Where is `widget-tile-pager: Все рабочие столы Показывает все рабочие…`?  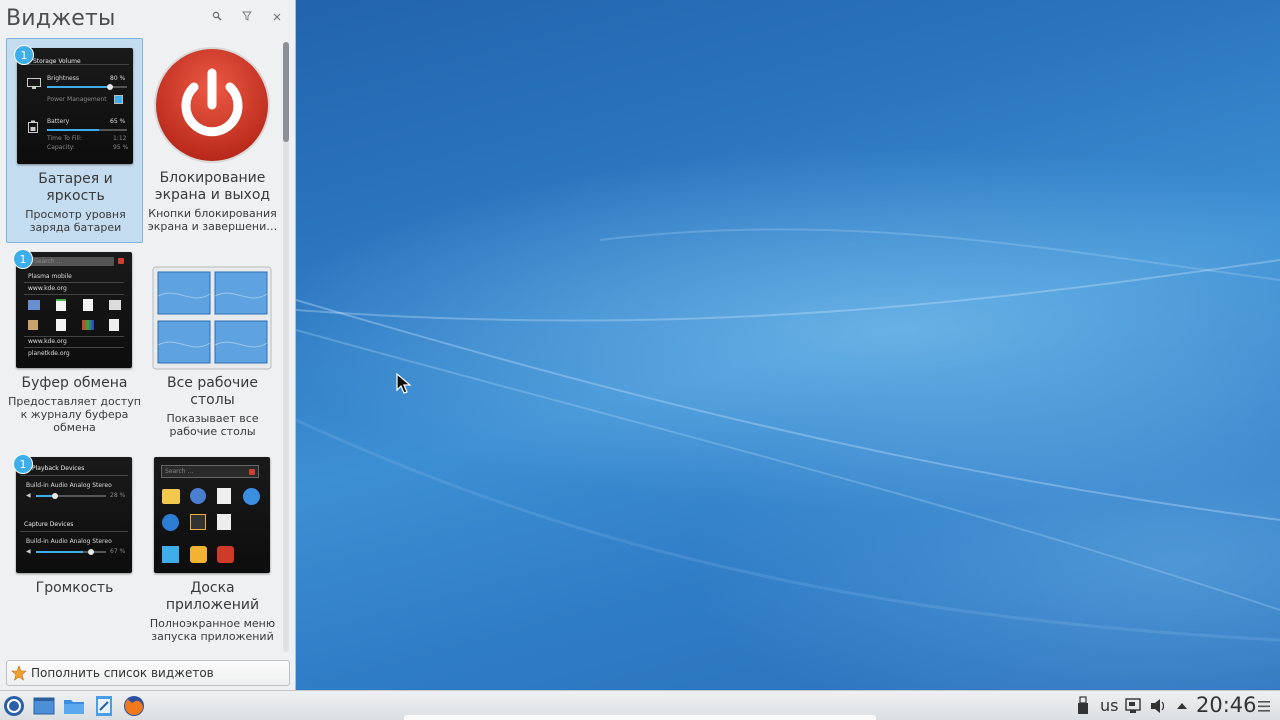
widget-tile-pager: Все рабочие столы Показывает все рабочие… is located at coordinates (212, 345).